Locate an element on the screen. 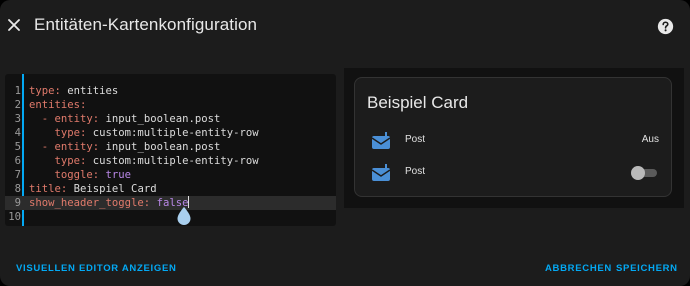 This screenshot has width=690, height=286. entity-toggle-switch is located at coordinates (644, 173).